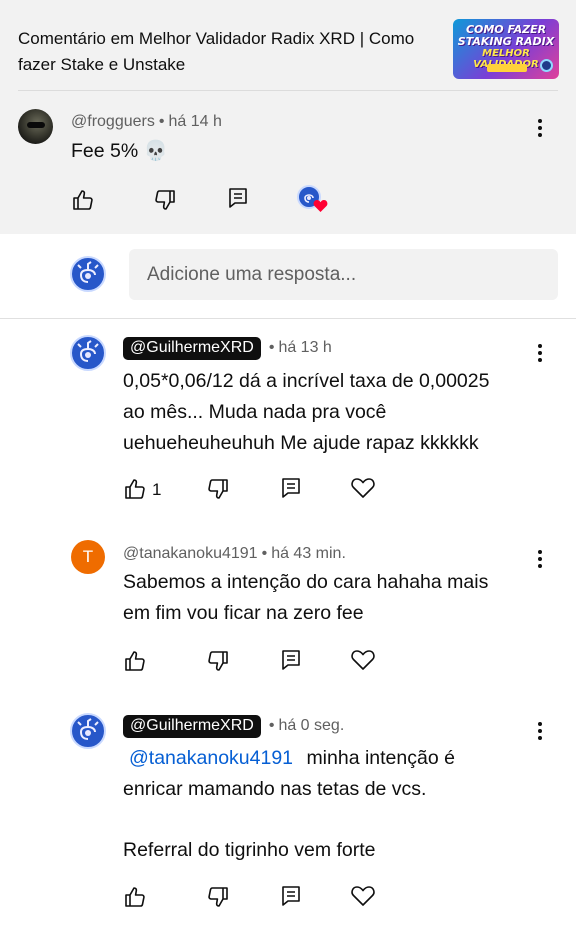 This screenshot has width=576, height=931. I want to click on reply-text-line: @tanakanoku4191 minha intenção é, so click(289, 758).